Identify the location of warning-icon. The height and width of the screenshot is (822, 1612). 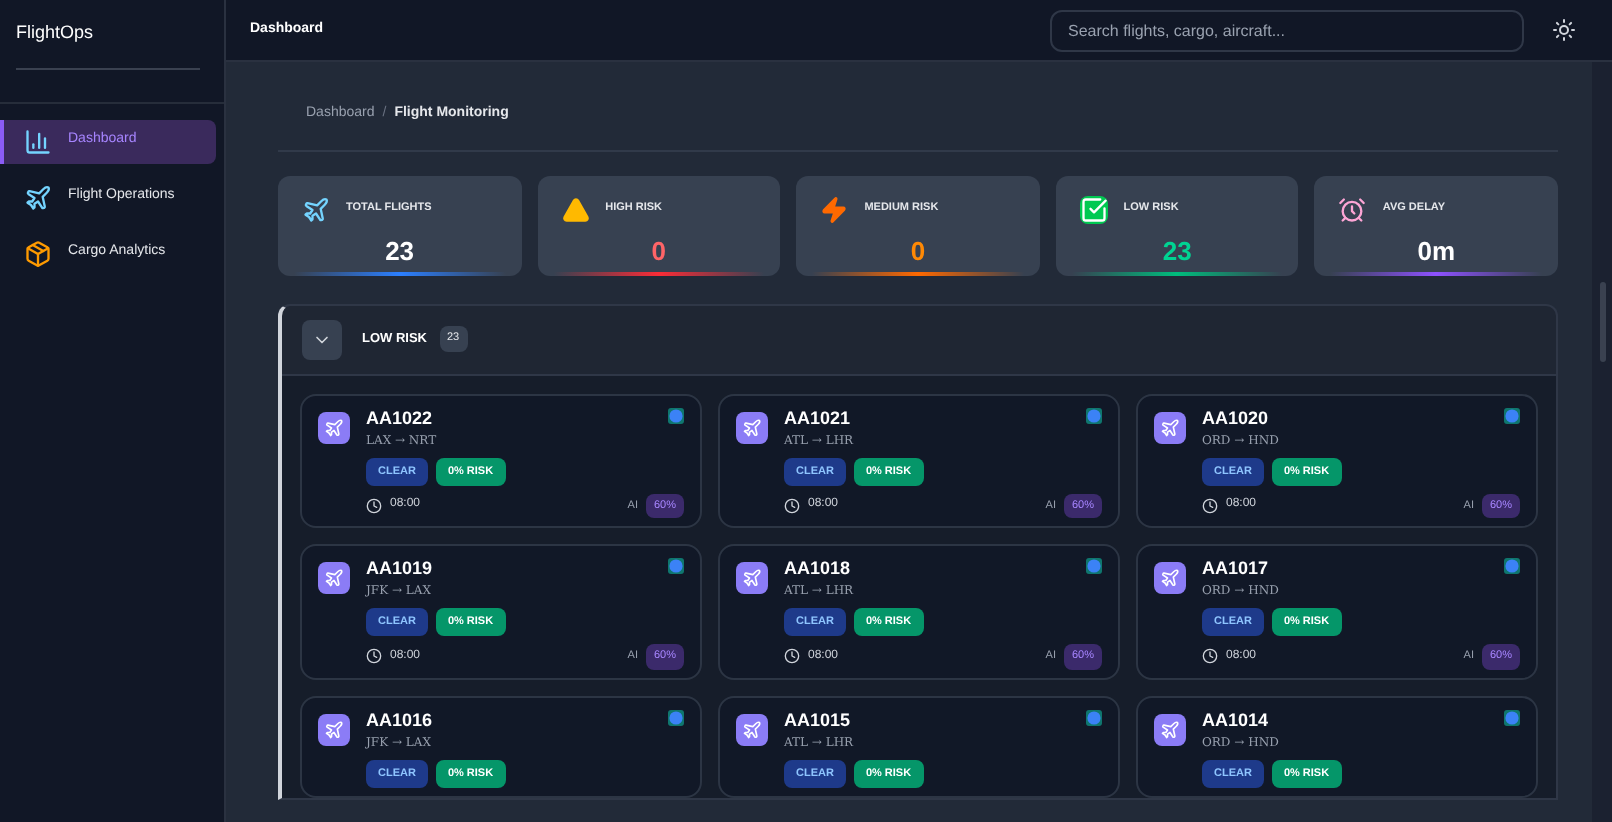
(575, 209).